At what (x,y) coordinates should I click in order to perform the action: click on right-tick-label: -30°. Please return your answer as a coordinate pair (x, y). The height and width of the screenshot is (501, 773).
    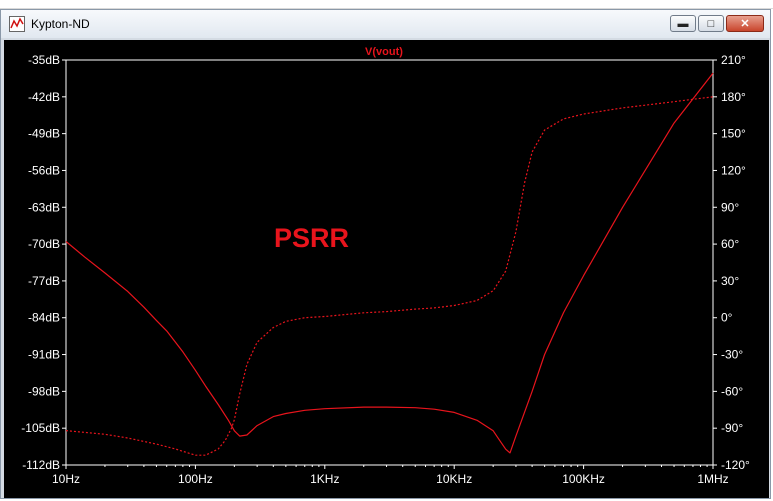
    Looking at the image, I should click on (732, 355).